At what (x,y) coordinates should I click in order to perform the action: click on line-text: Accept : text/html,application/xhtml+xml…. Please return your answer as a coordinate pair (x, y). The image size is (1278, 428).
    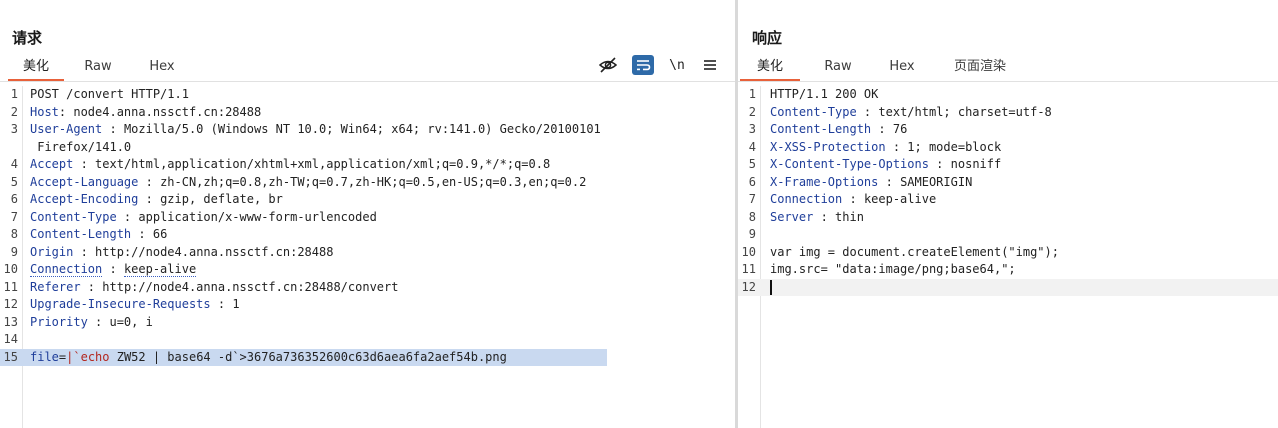
    Looking at the image, I should click on (290, 164).